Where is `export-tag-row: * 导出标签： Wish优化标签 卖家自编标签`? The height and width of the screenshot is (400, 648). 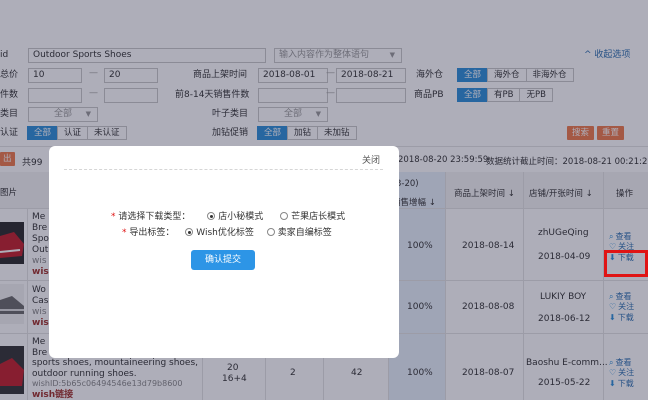 export-tag-row: * 导出标签： Wish优化标签 卖家自编标签 is located at coordinates (227, 233).